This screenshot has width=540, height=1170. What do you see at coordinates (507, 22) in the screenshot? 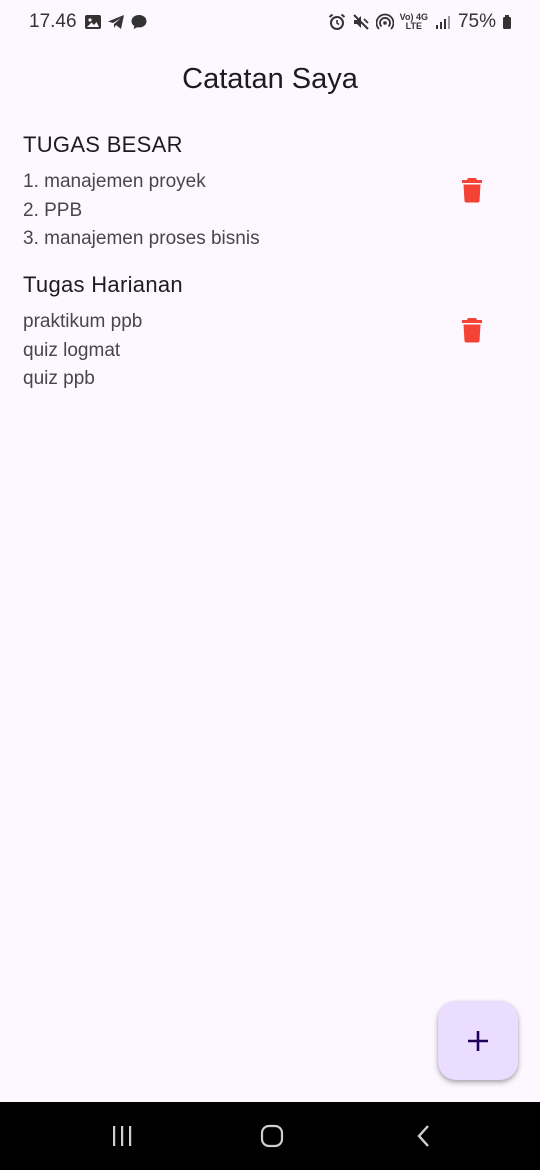
I see `battery-icon` at bounding box center [507, 22].